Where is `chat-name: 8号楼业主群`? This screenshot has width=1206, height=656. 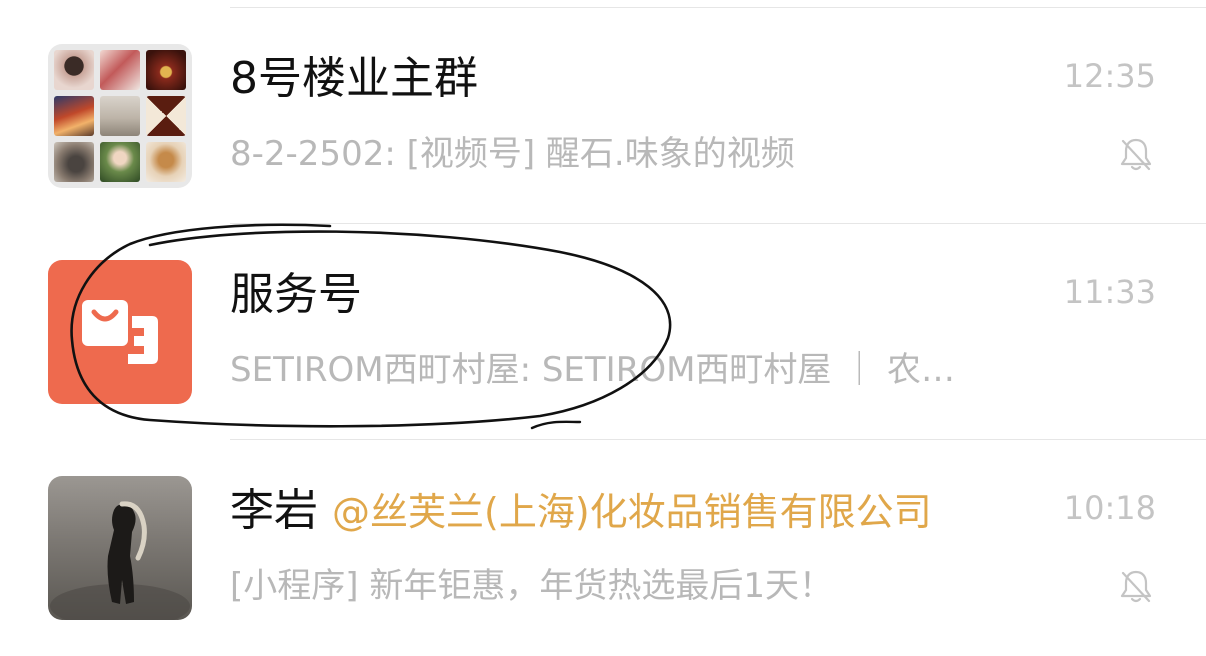 chat-name: 8号楼业主群 is located at coordinates (354, 78).